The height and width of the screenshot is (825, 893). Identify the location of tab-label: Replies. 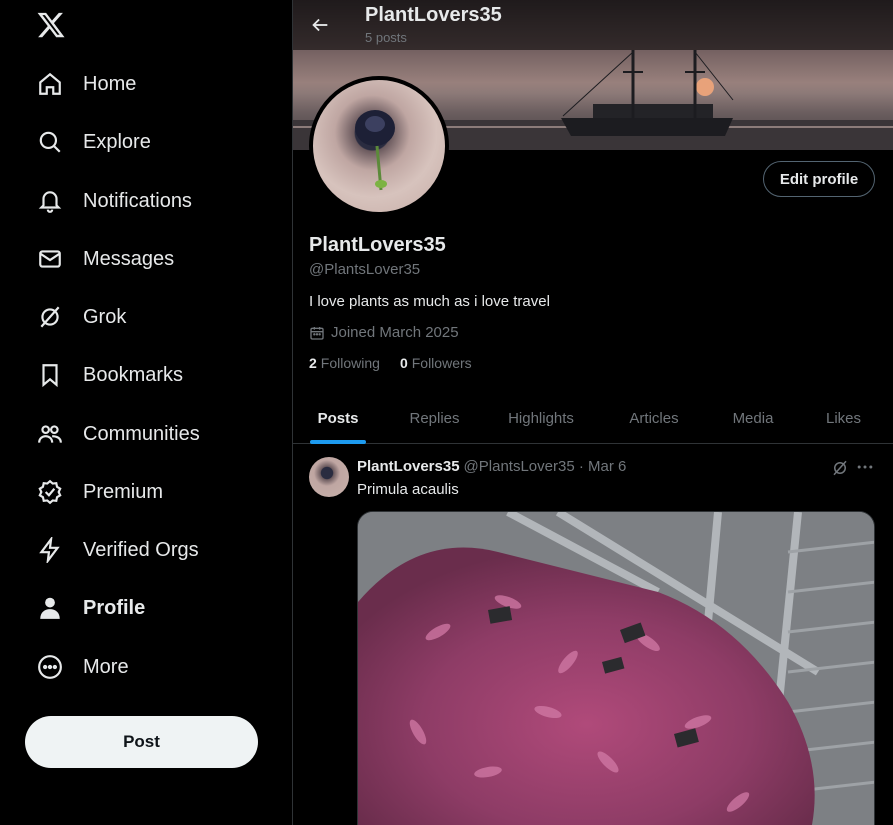
(434, 418).